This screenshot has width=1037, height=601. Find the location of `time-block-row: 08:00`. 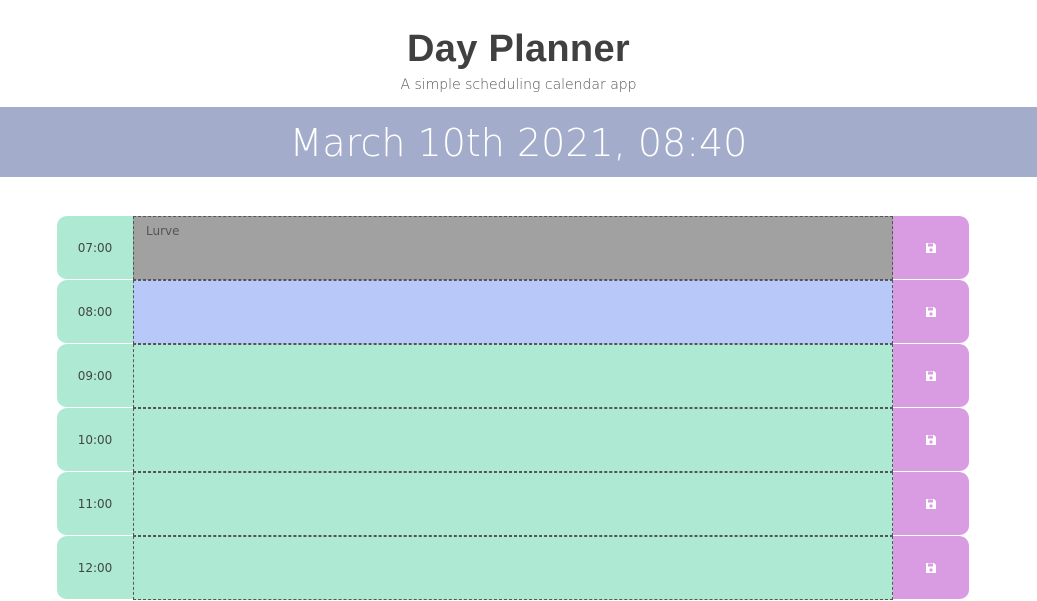

time-block-row: 08:00 is located at coordinates (513, 312).